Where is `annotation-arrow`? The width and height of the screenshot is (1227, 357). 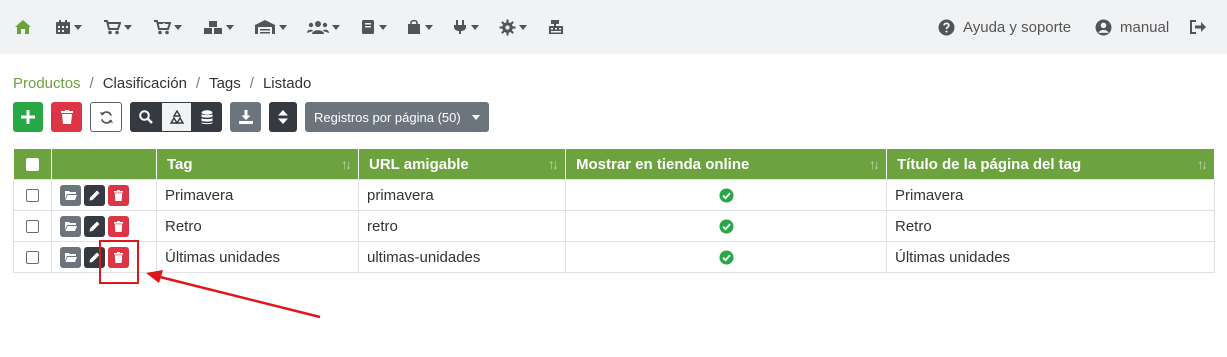 annotation-arrow is located at coordinates (233, 294).